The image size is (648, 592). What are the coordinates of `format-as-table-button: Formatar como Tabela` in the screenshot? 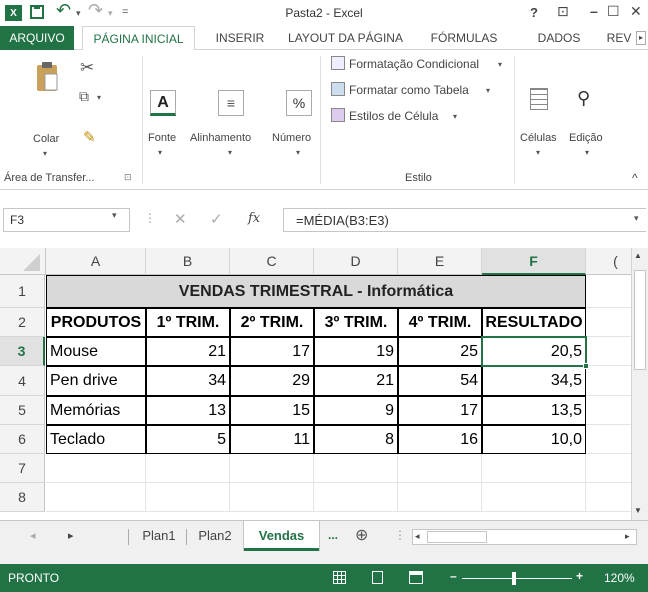 It's located at (409, 90).